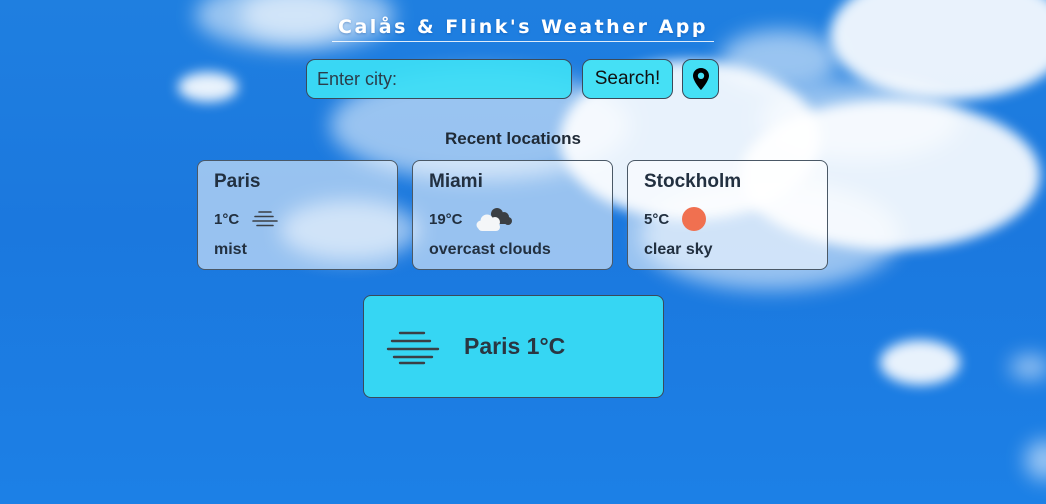 This screenshot has height=504, width=1046. What do you see at coordinates (627, 79) in the screenshot?
I see `search-button: Search!` at bounding box center [627, 79].